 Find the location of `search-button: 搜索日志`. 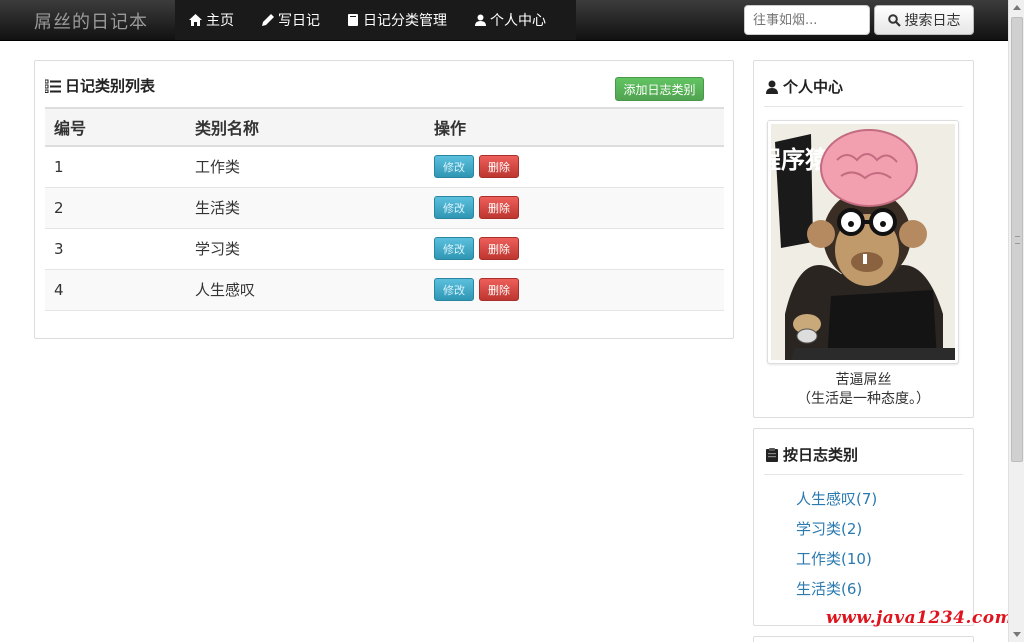

search-button: 搜索日志 is located at coordinates (924, 20).